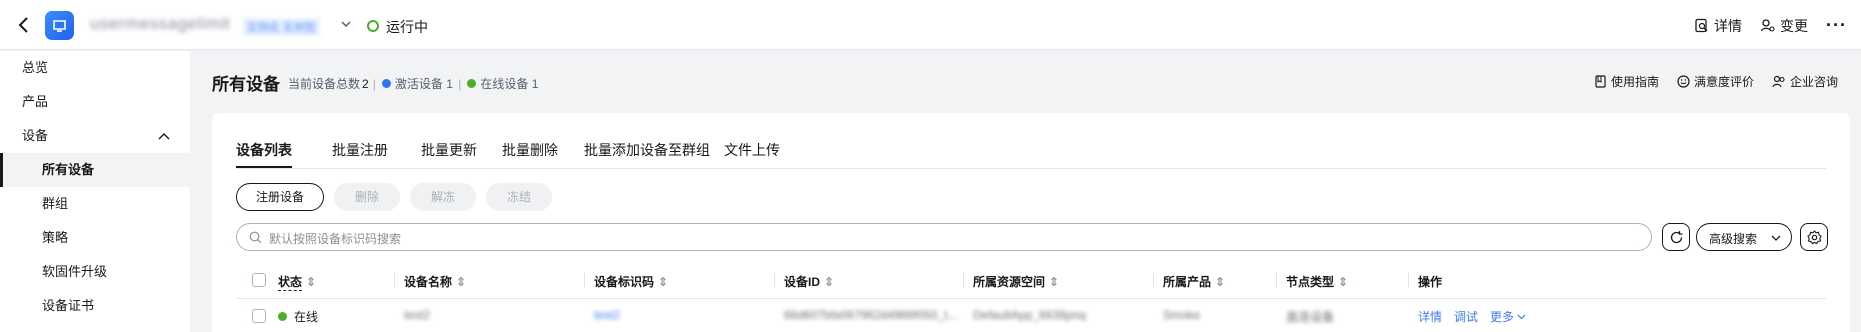 This screenshot has height=332, width=1861. I want to click on sidebar-item-label: 策略, so click(55, 237).